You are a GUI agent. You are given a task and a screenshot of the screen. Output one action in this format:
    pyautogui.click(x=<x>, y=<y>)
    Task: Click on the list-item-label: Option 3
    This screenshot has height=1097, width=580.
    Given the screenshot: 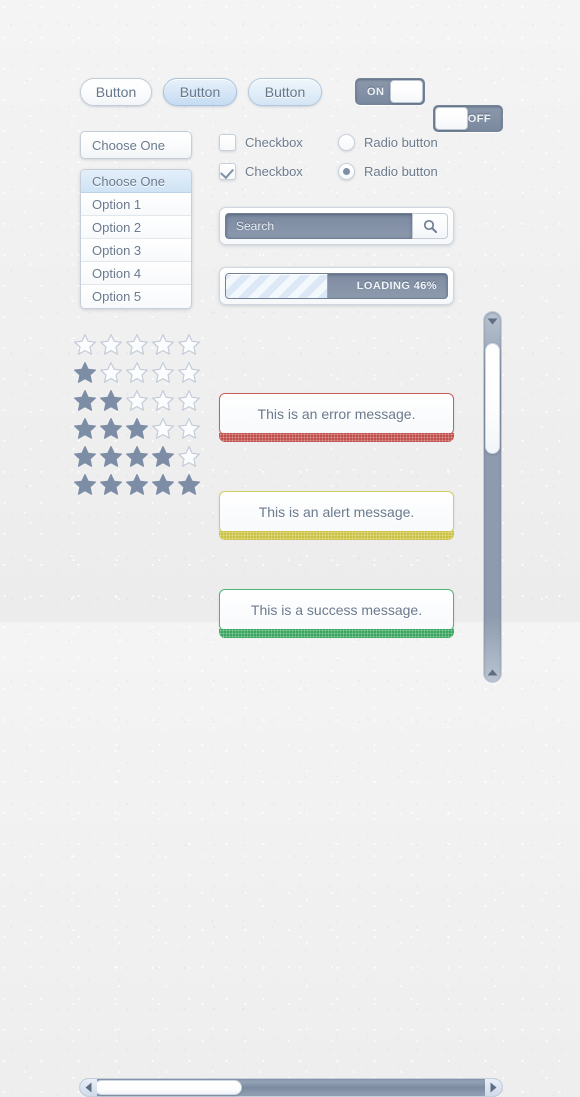 What is the action you would take?
    pyautogui.click(x=117, y=250)
    